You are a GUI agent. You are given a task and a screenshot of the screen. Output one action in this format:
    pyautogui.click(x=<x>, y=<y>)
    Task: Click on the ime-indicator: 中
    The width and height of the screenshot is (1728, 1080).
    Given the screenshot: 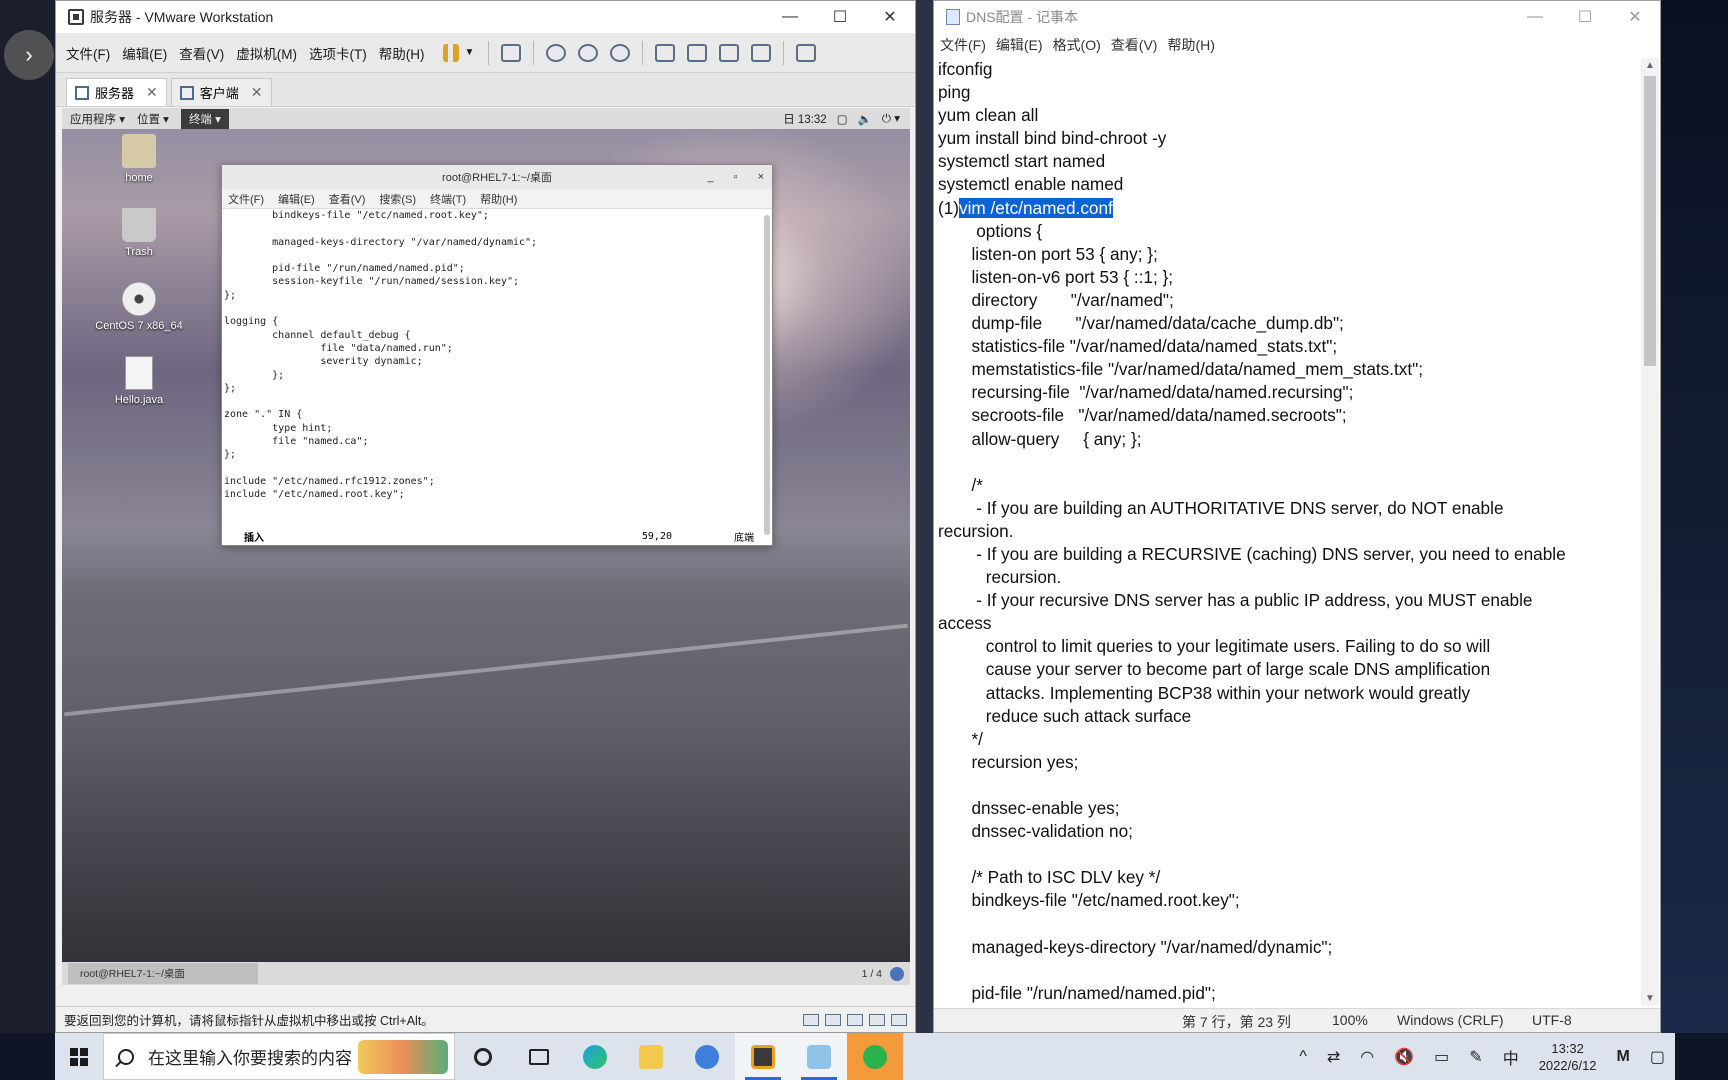 What is the action you would take?
    pyautogui.click(x=1511, y=1057)
    